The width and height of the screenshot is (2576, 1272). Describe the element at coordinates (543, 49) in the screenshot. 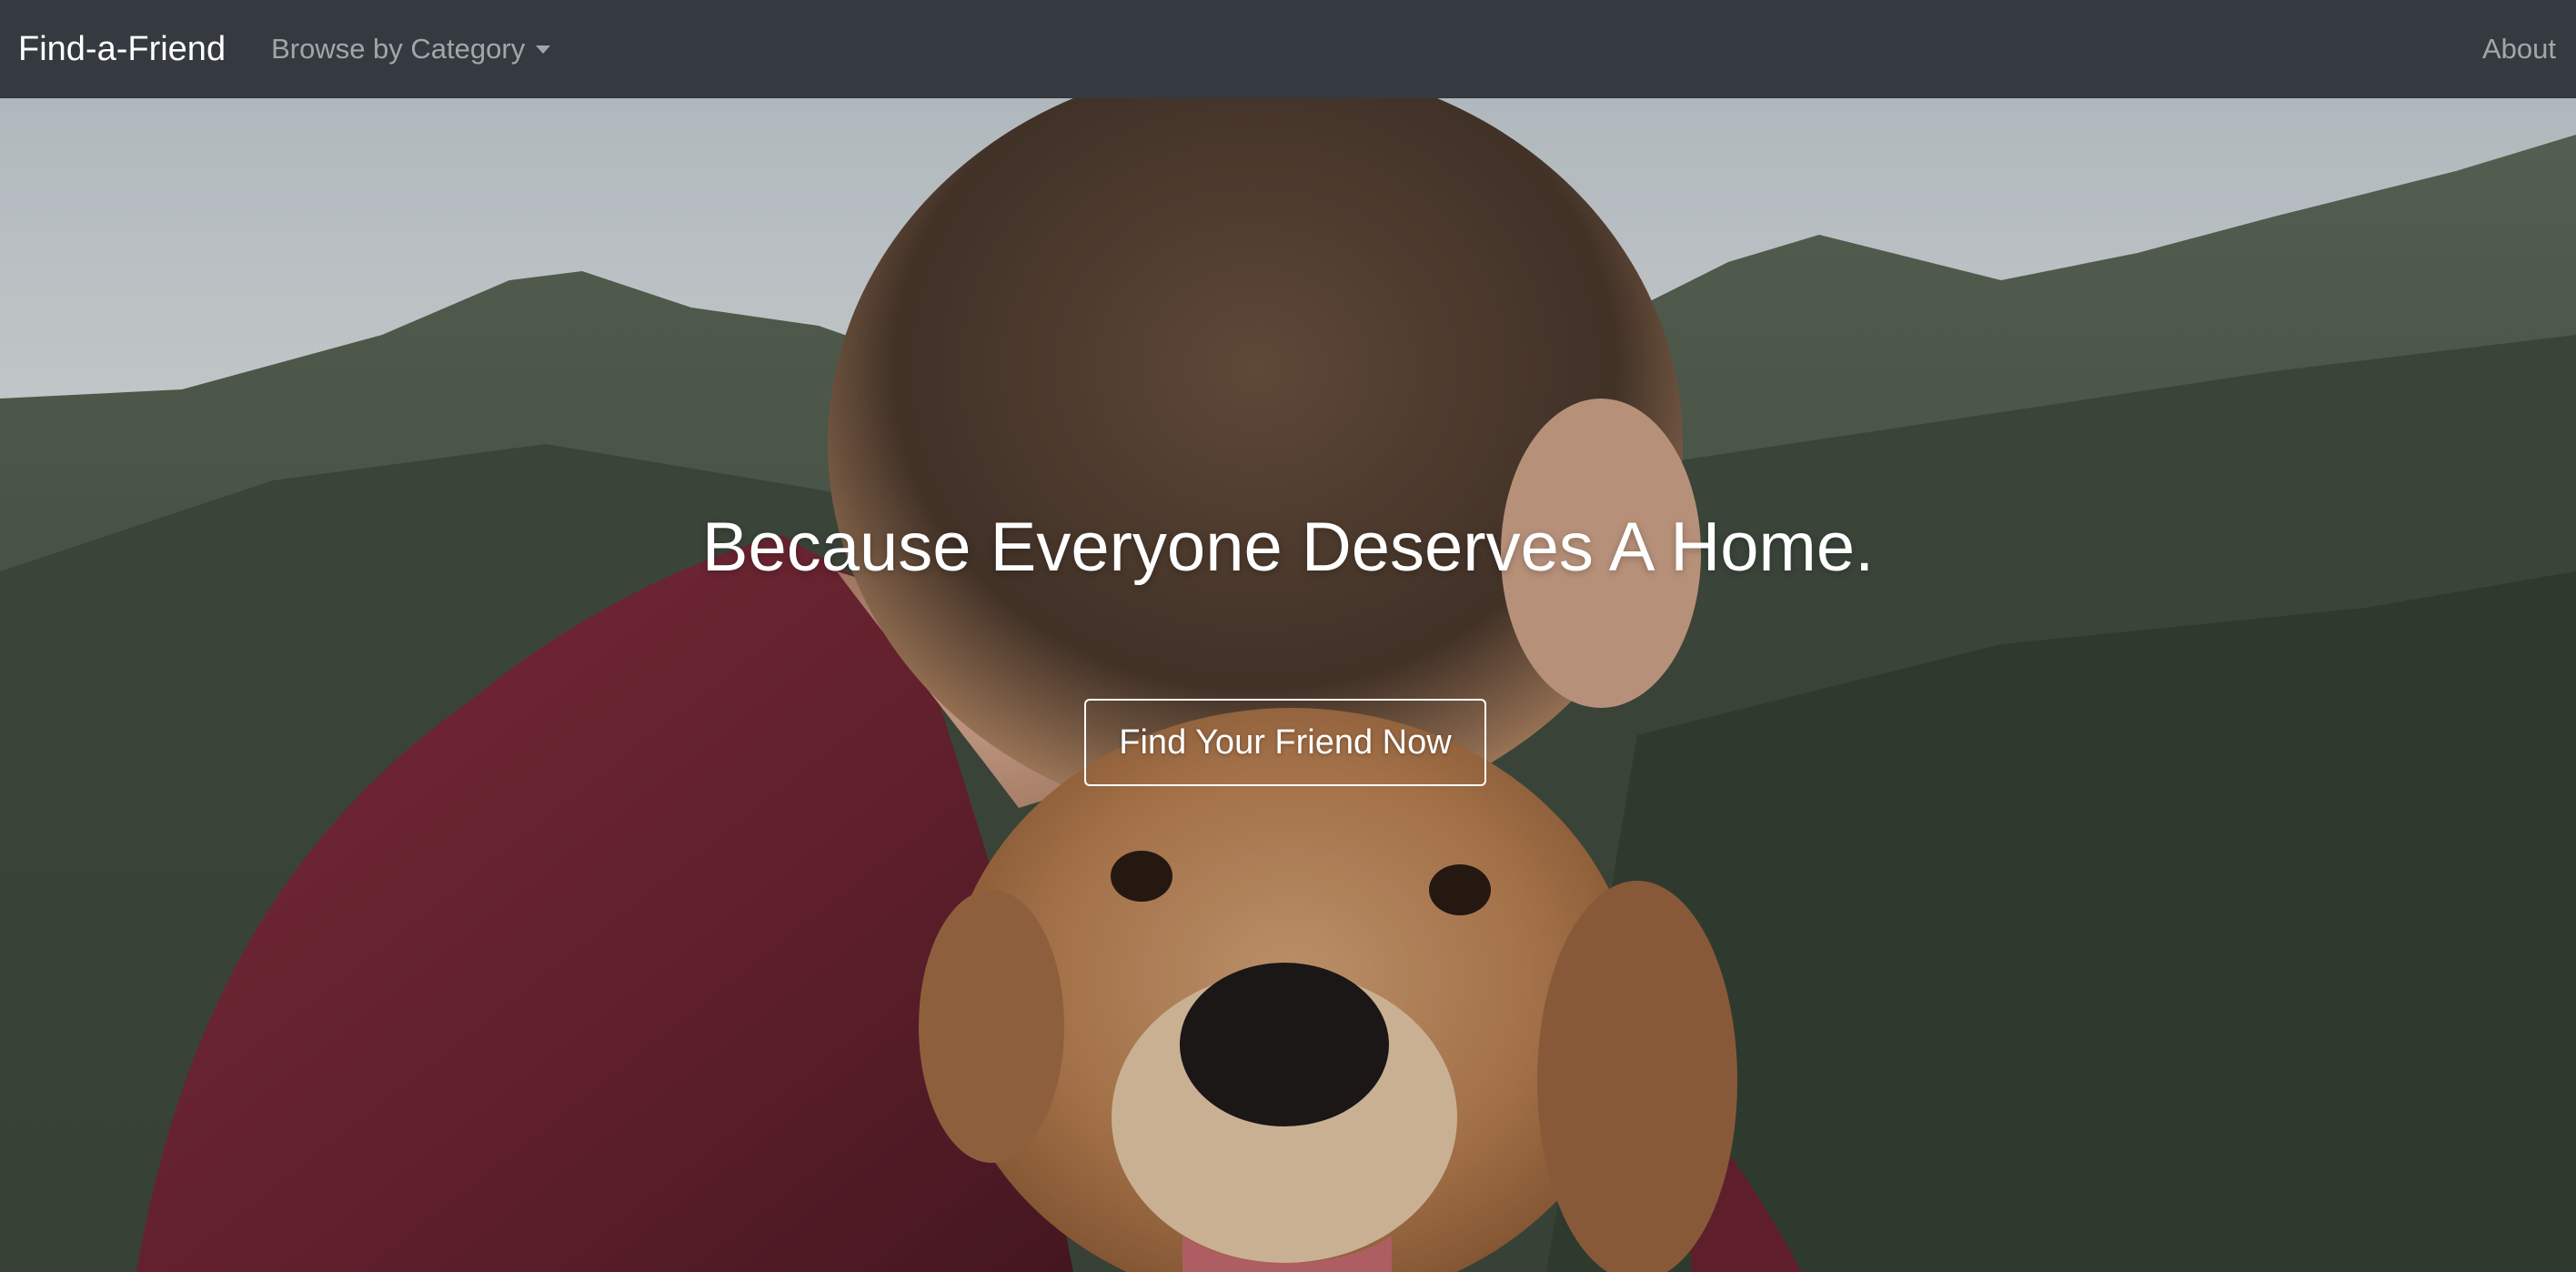

I see `caret-down-icon` at that location.